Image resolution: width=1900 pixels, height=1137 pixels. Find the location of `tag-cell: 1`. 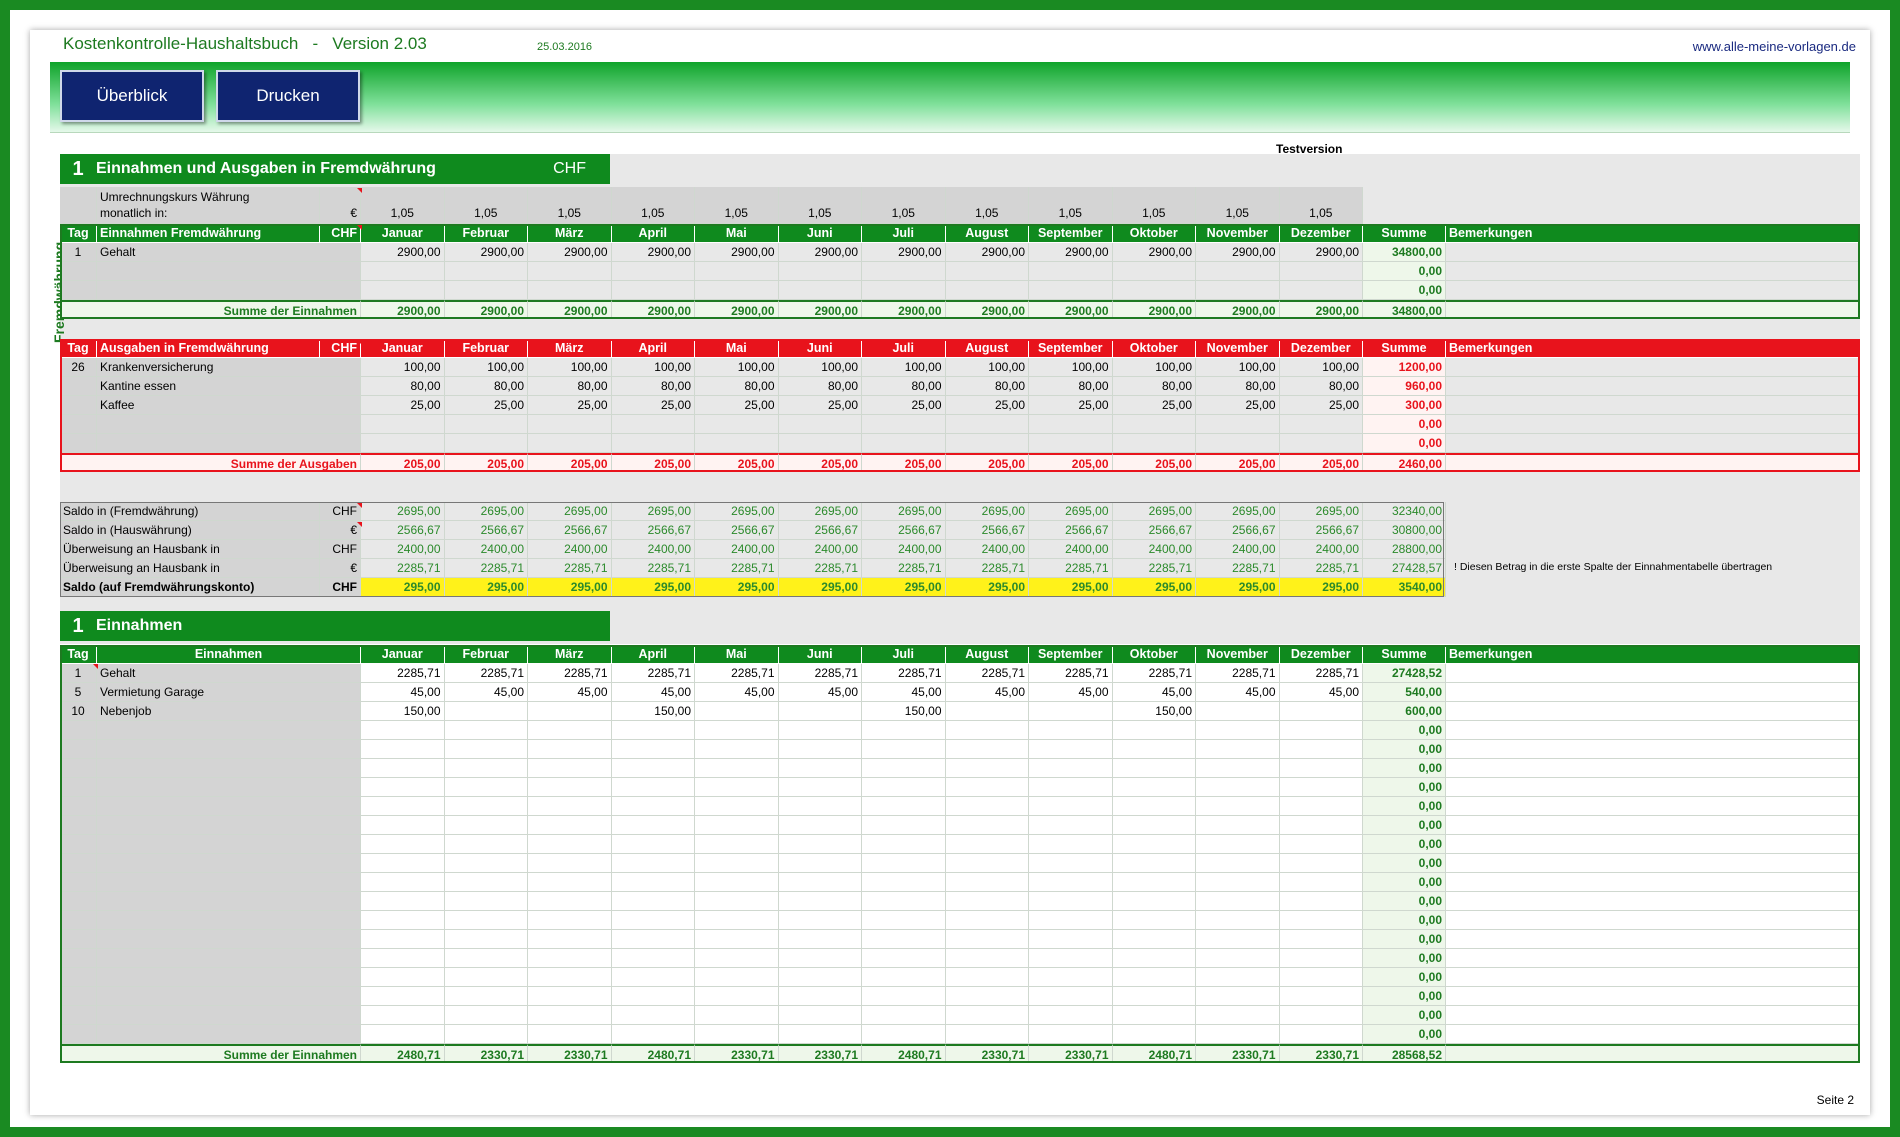

tag-cell: 1 is located at coordinates (78, 252).